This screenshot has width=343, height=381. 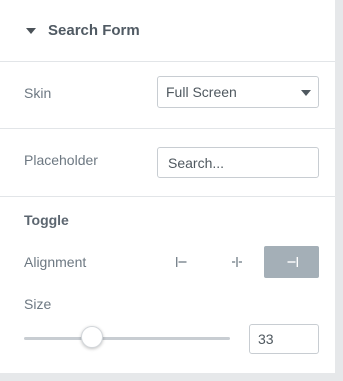 What do you see at coordinates (238, 92) in the screenshot?
I see `skin-select: Full Screen` at bounding box center [238, 92].